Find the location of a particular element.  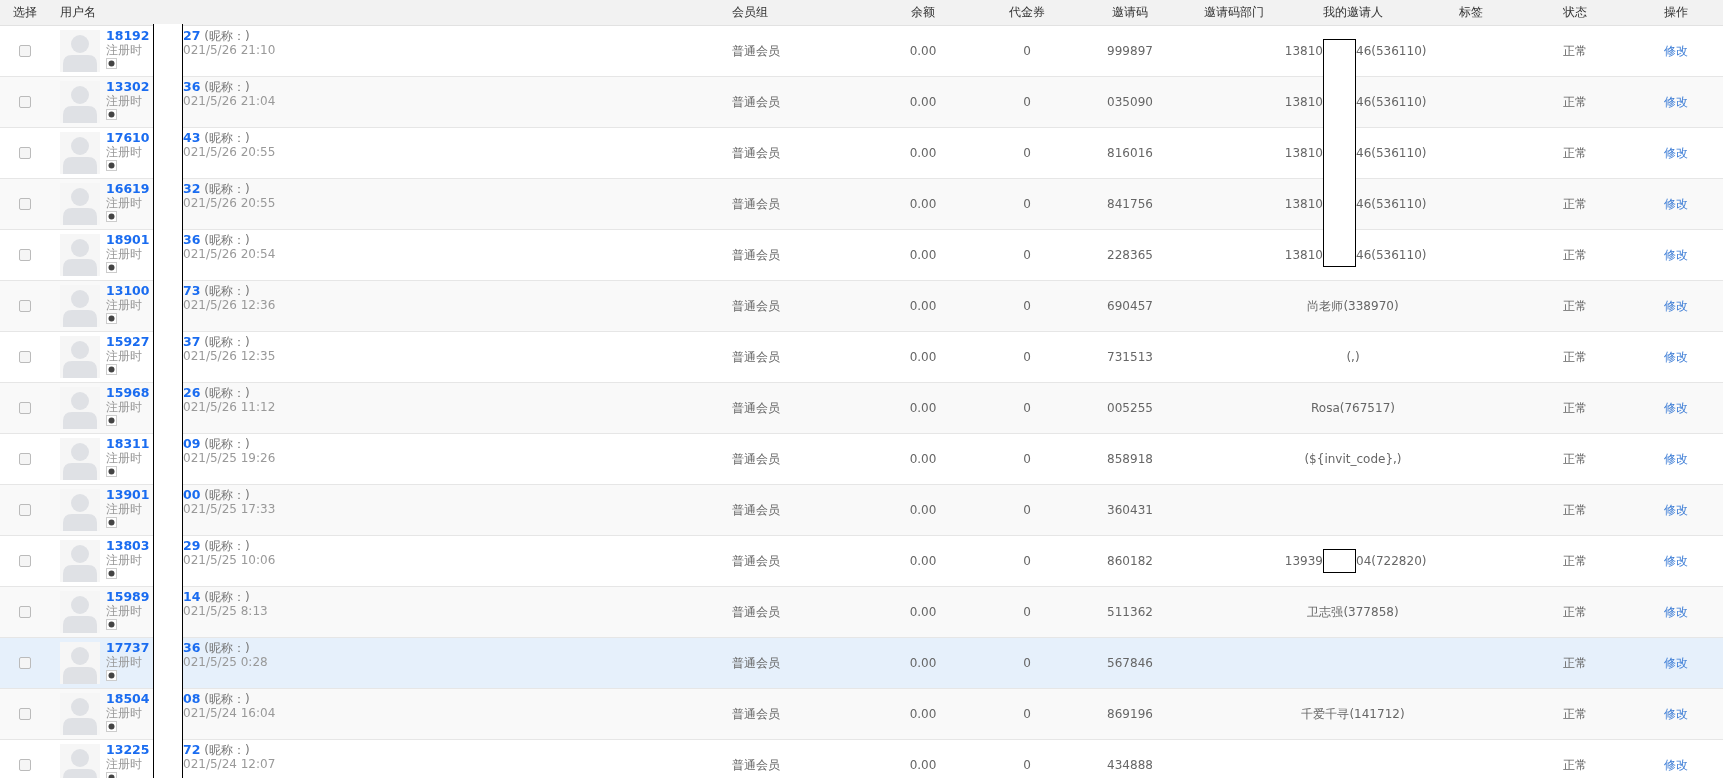

column-header: 状态 is located at coordinates (1575, 12).